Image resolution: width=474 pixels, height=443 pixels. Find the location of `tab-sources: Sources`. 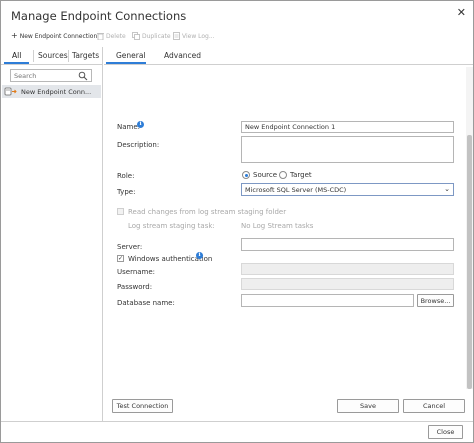

tab-sources: Sources is located at coordinates (53, 55).